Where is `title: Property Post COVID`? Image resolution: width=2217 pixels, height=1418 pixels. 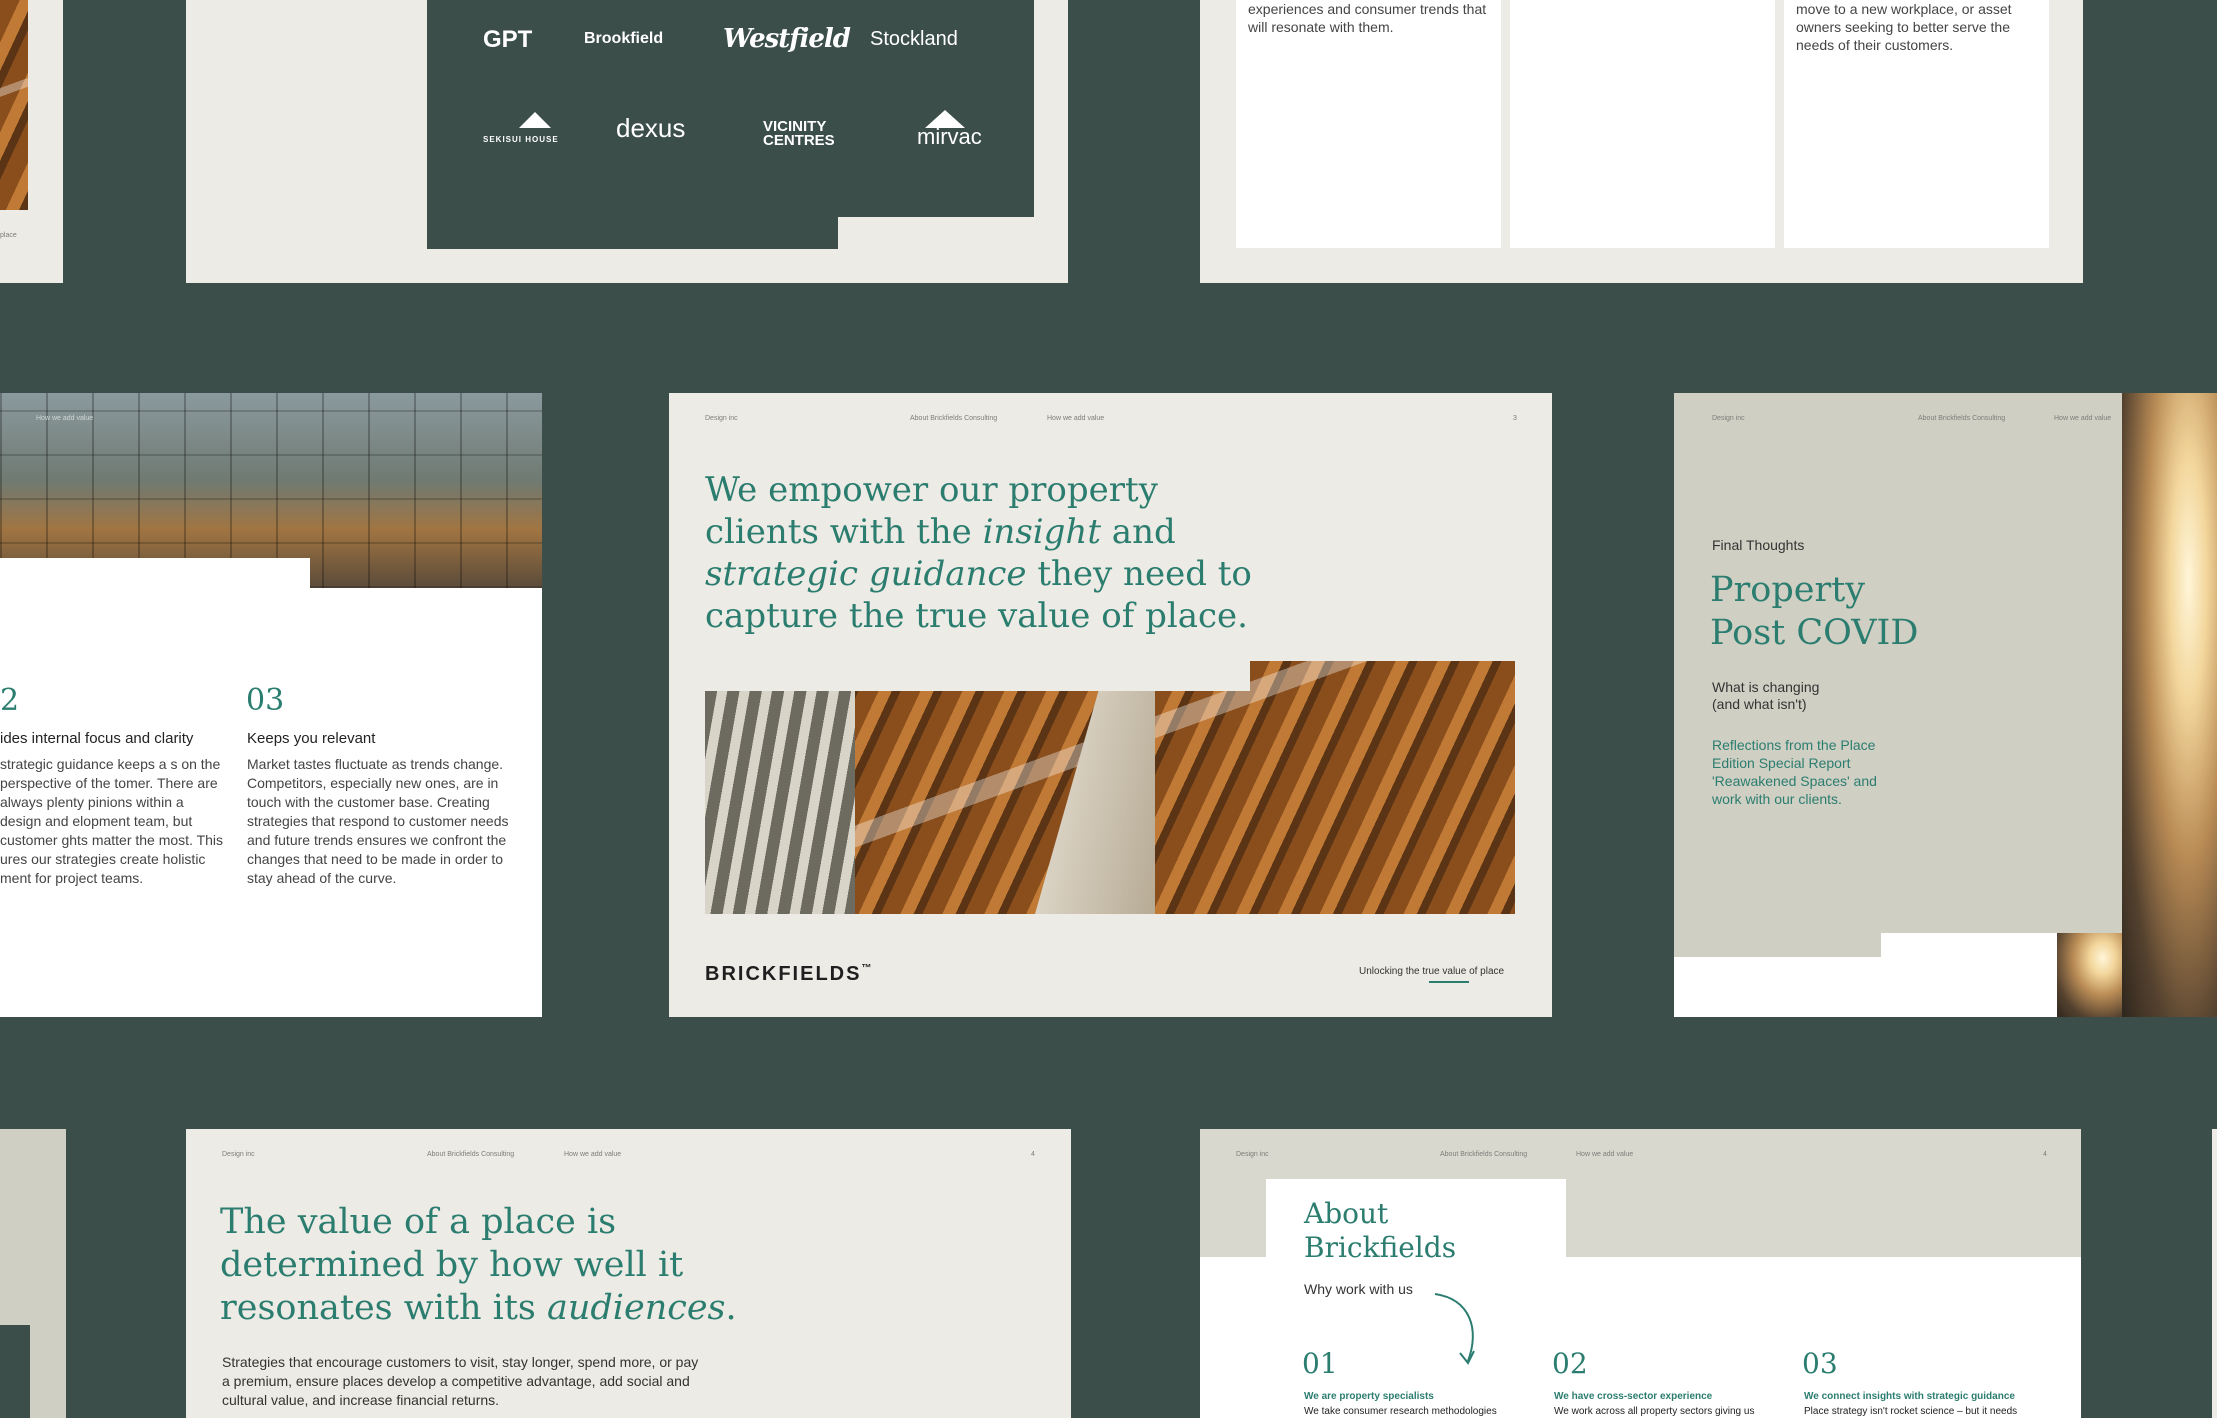
title: Property Post COVID is located at coordinates (1814, 611).